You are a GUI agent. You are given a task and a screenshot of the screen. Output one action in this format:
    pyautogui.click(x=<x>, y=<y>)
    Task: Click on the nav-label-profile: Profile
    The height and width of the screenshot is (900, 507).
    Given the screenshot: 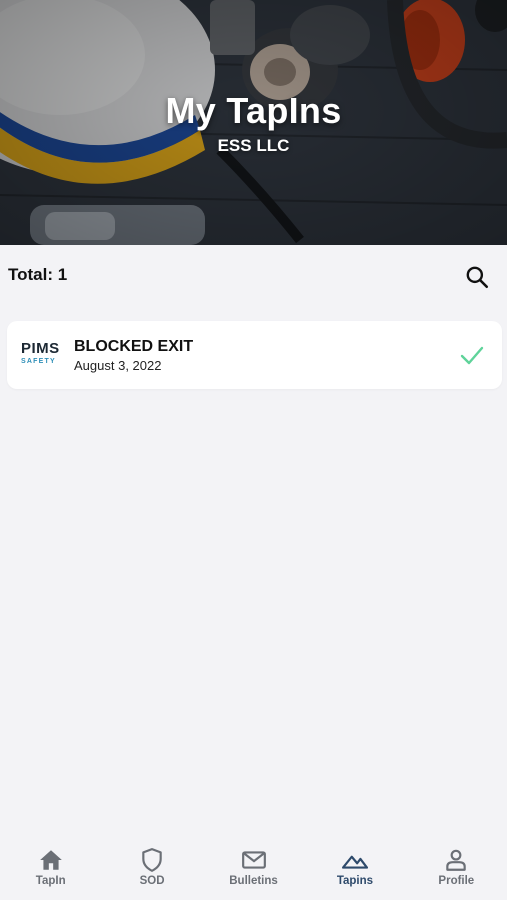 What is the action you would take?
    pyautogui.click(x=456, y=881)
    